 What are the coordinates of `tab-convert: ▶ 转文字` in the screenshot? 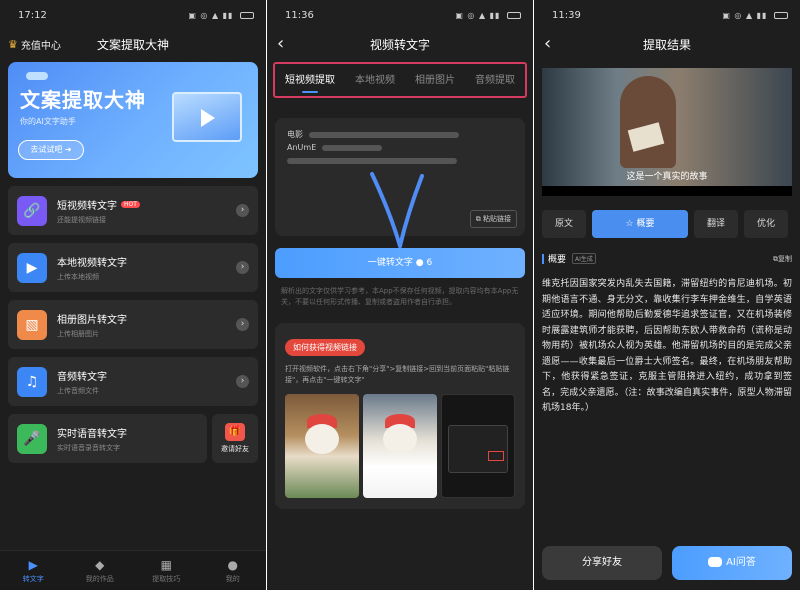 It's located at (33, 571).